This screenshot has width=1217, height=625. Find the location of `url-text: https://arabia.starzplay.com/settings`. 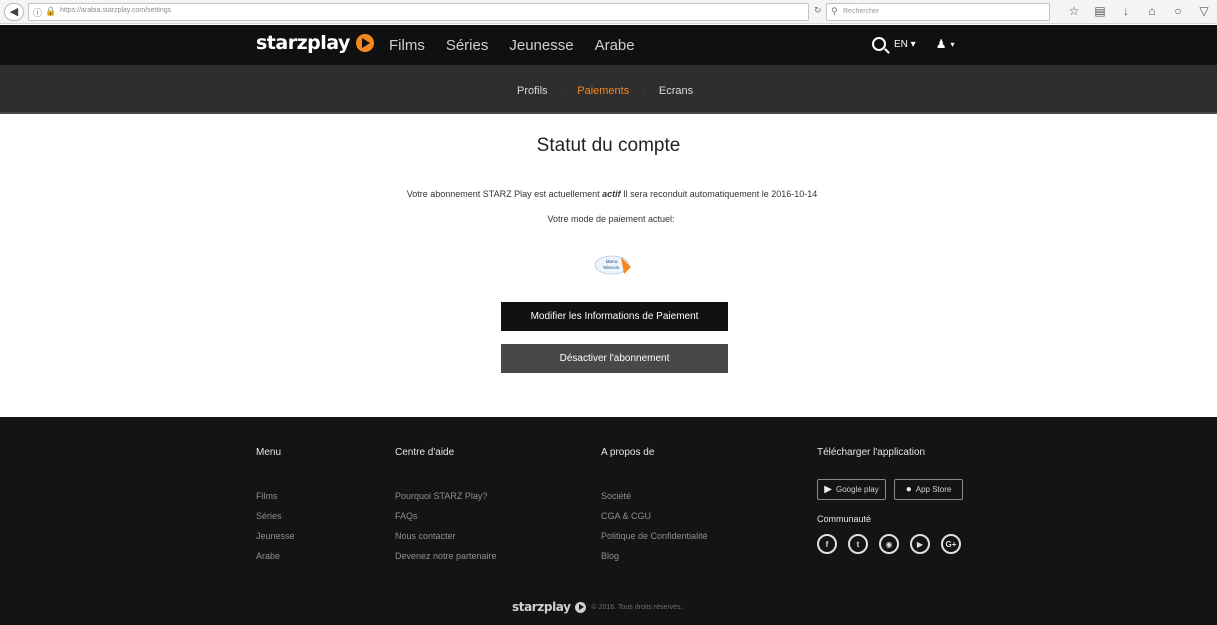

url-text: https://arabia.starzplay.com/settings is located at coordinates (115, 10).